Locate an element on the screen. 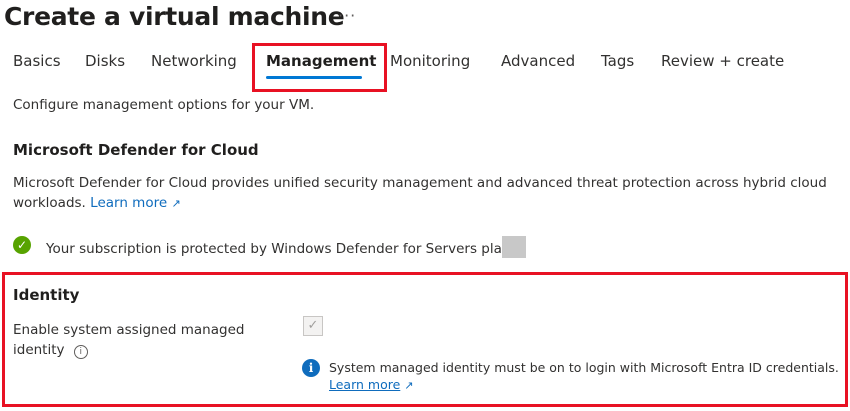 This screenshot has height=411, width=850. identity-label-line2: identity i is located at coordinates (50, 350).